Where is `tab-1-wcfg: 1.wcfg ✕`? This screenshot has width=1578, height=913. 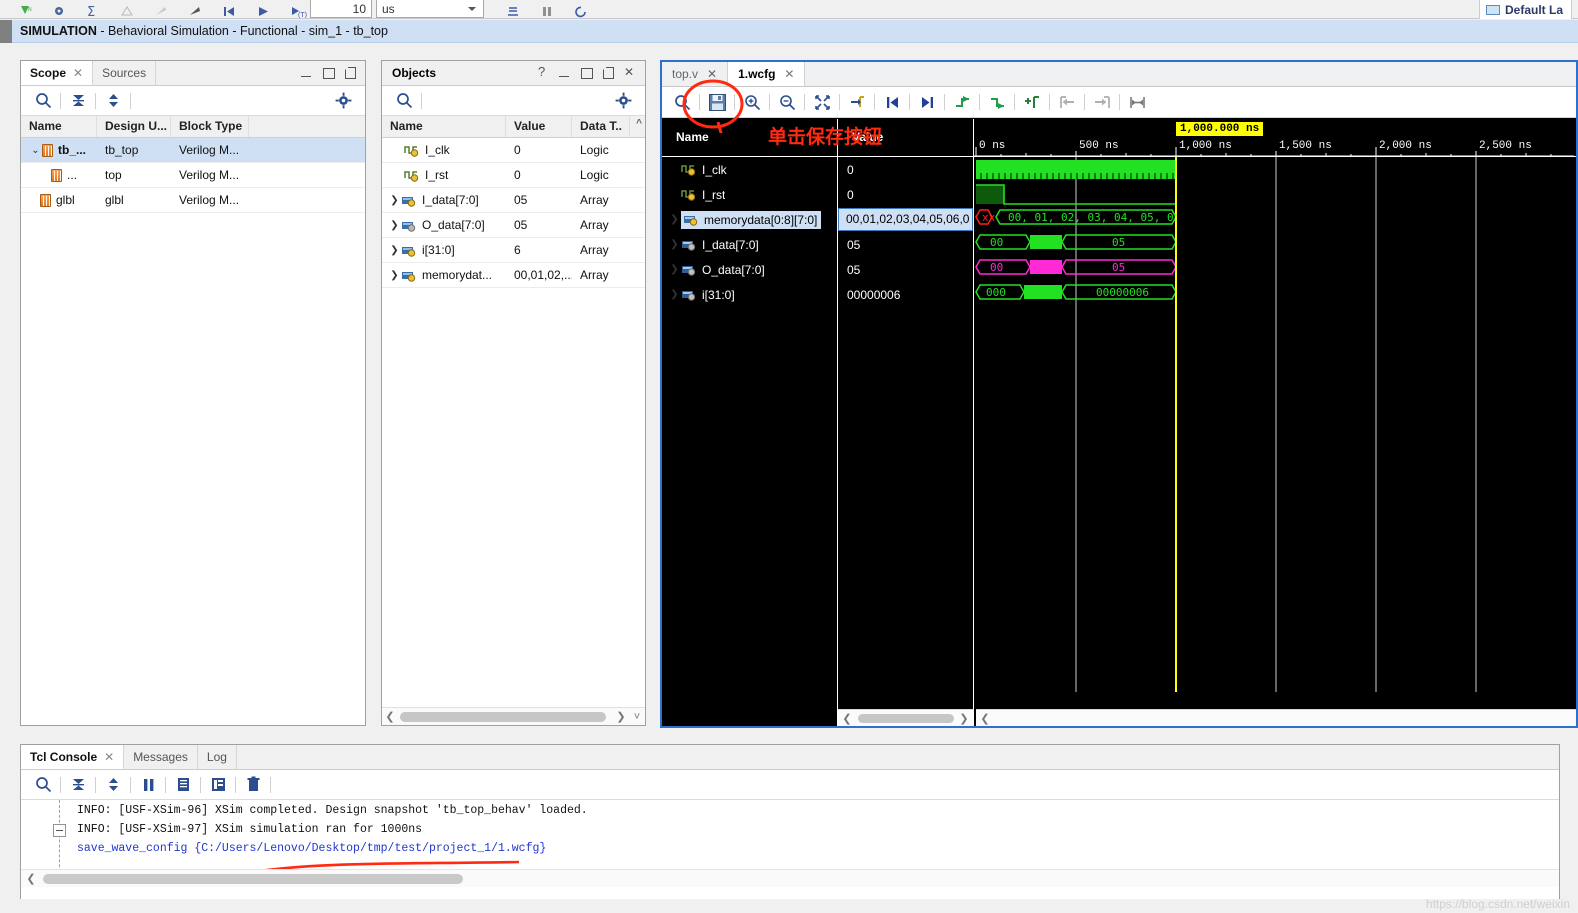 tab-1-wcfg: 1.wcfg ✕ is located at coordinates (767, 74).